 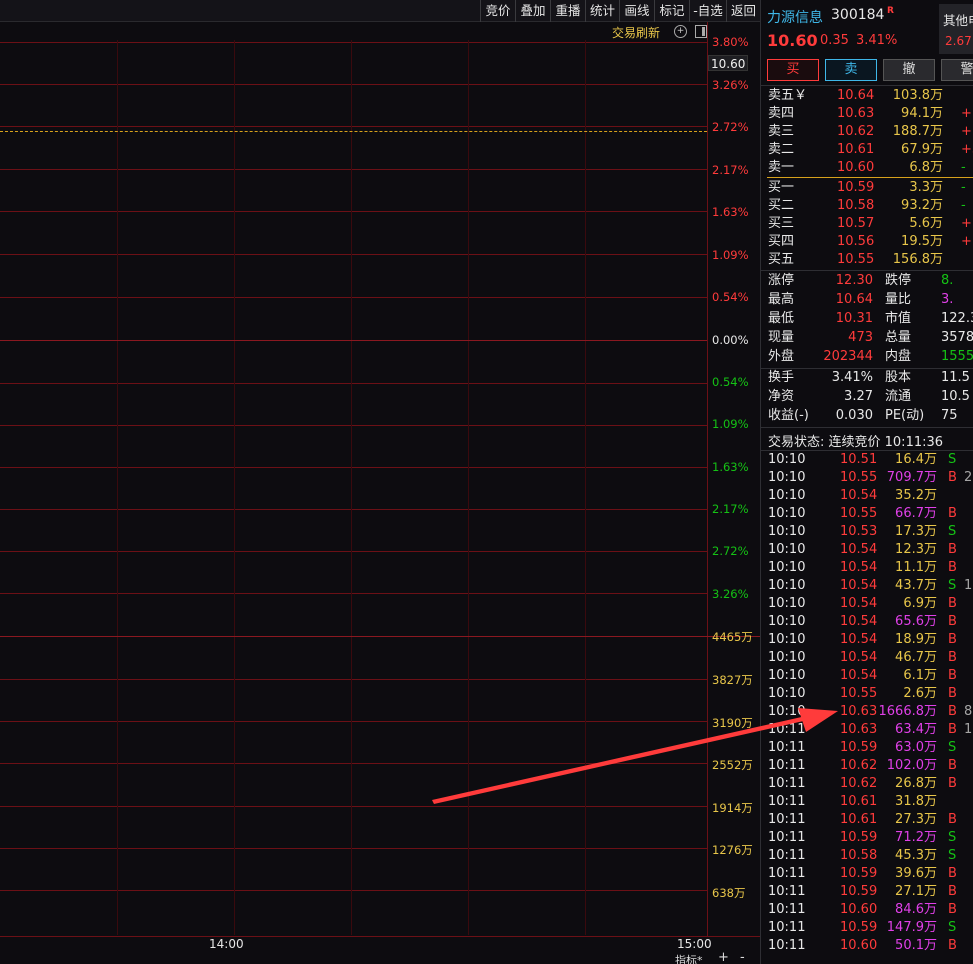 I want to click on bid-row: 买一 10.59 3.3万 -, so click(x=867, y=188).